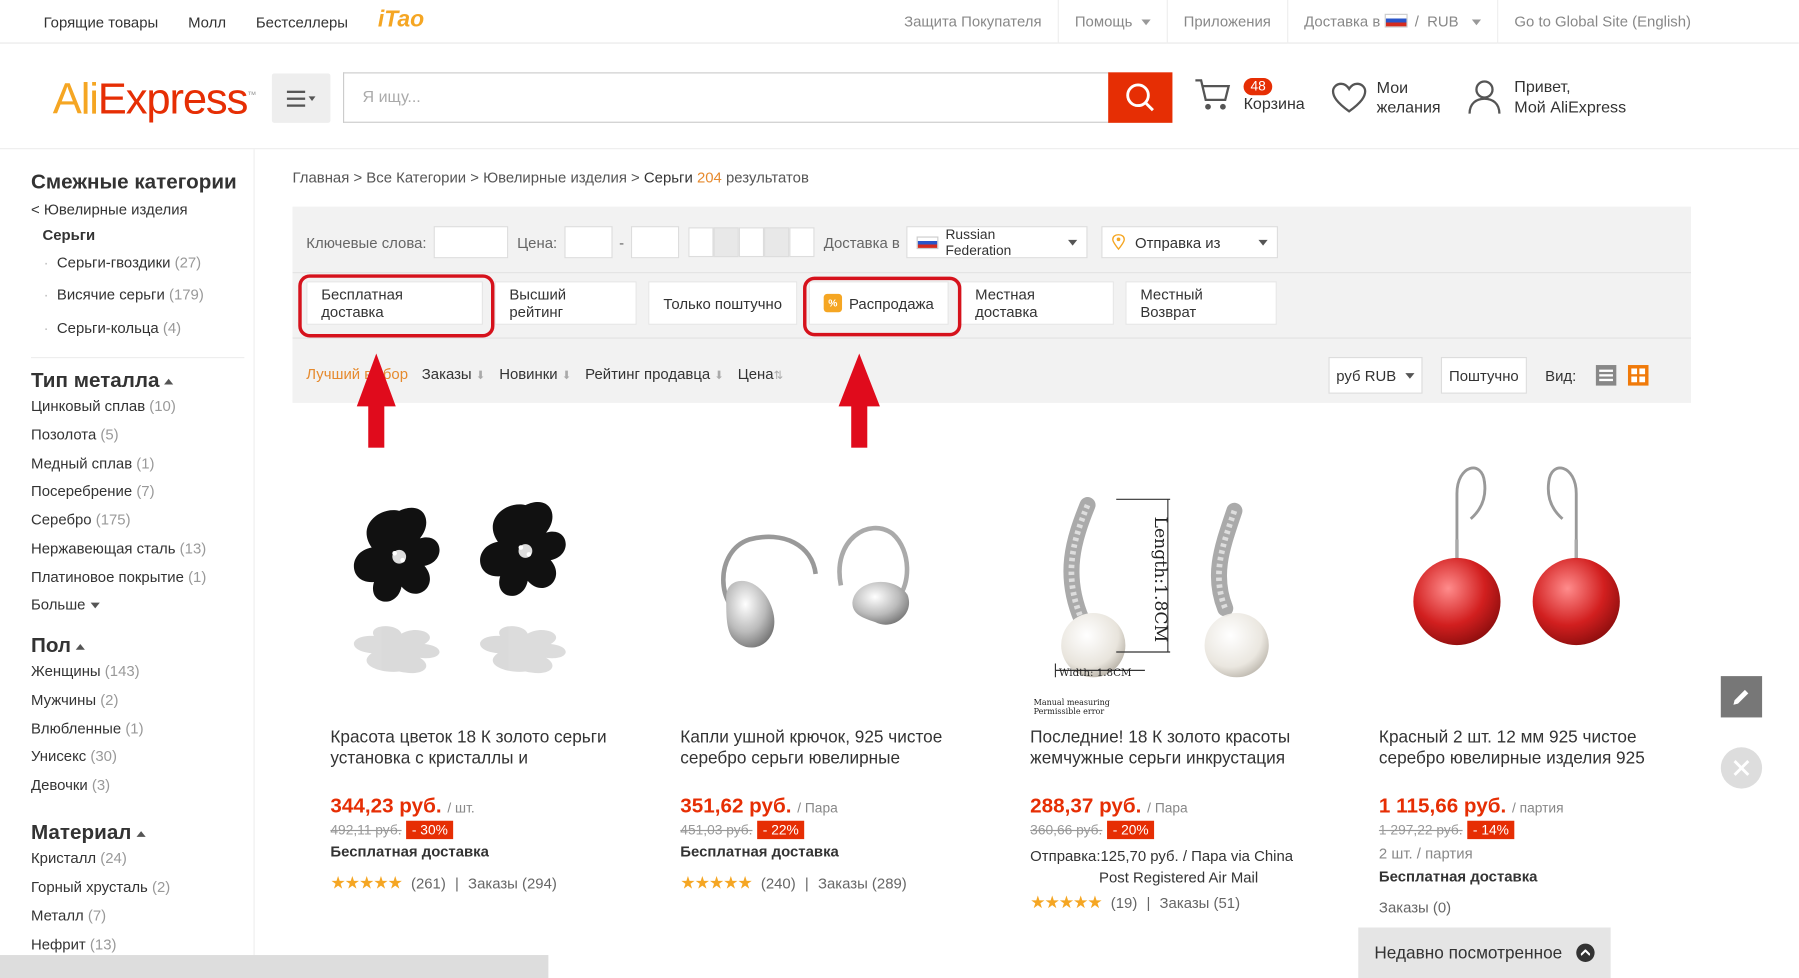 Image resolution: width=1799 pixels, height=978 pixels. Describe the element at coordinates (97, 915) in the screenshot. I see `filter-count: (7)` at that location.